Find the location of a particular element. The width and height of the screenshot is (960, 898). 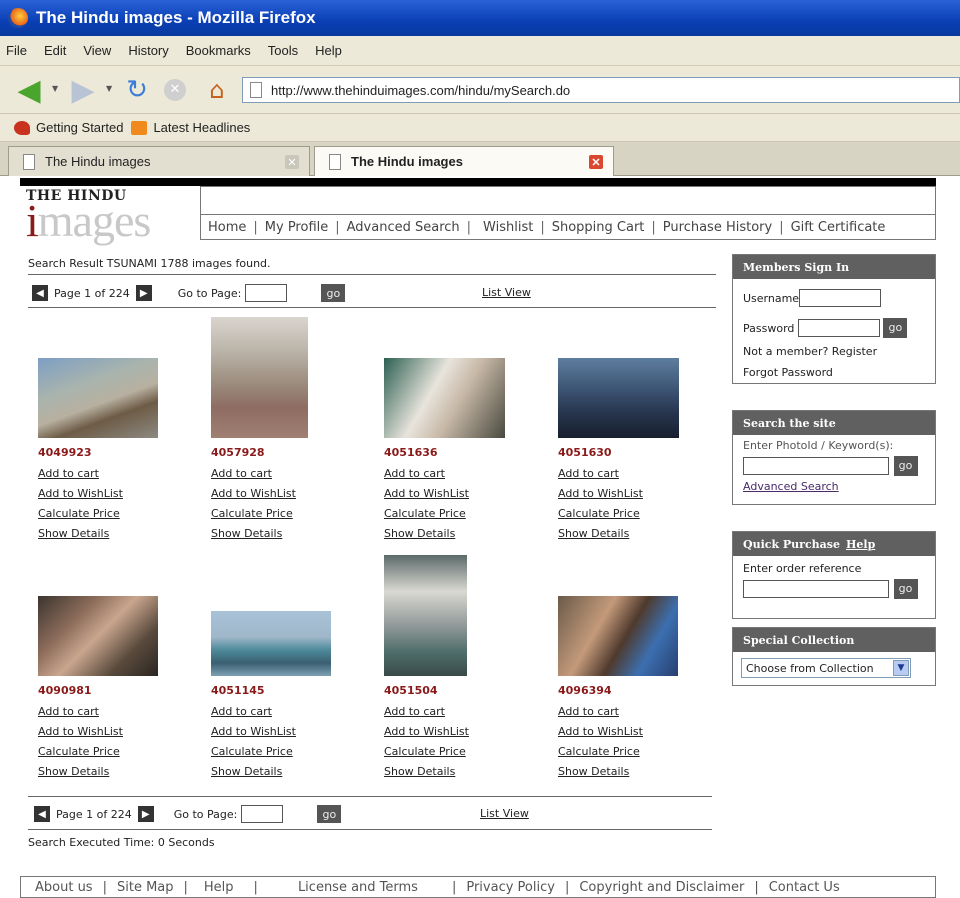

photo-id: 4049923 is located at coordinates (113, 452).